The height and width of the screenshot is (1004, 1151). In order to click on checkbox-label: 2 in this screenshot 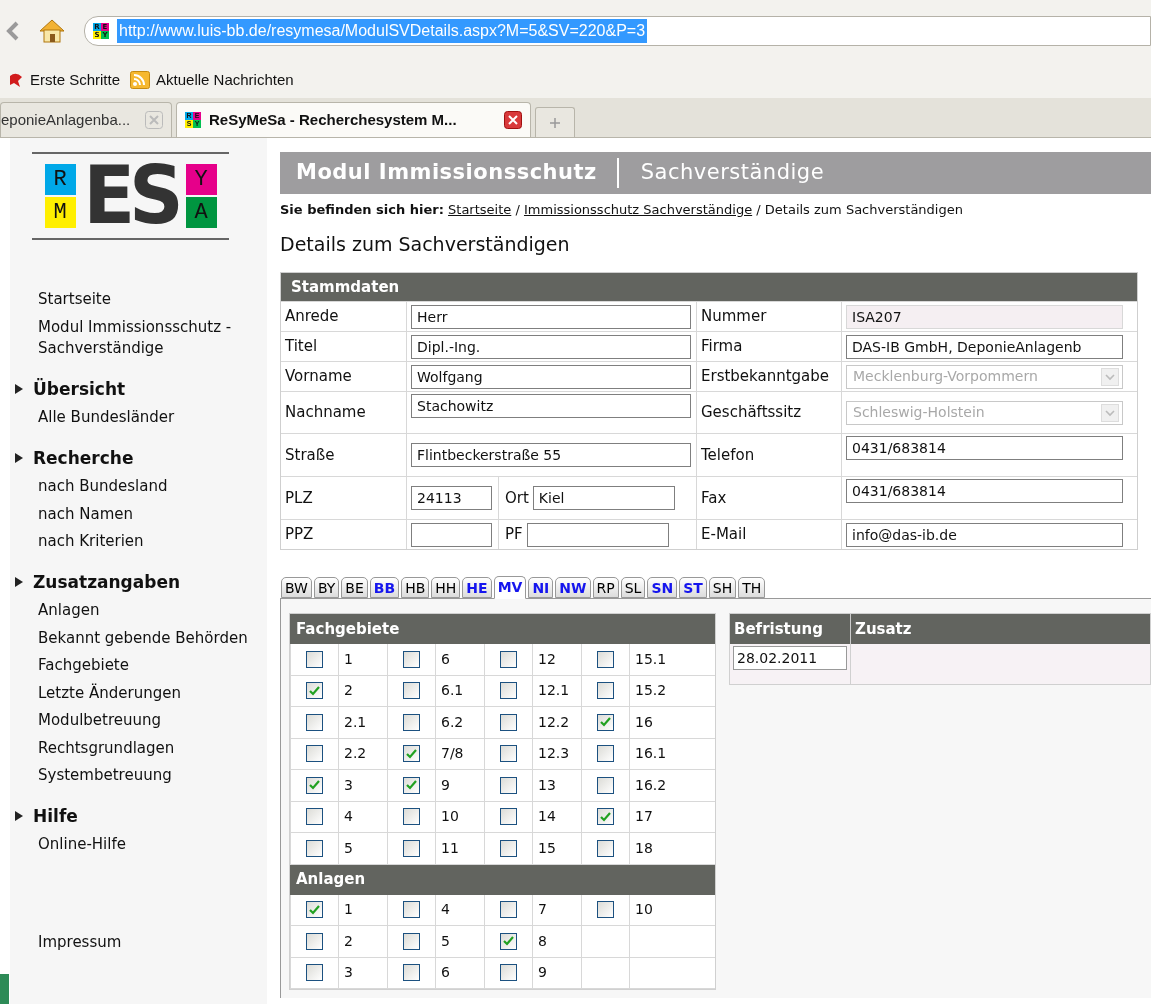, I will do `click(348, 691)`.